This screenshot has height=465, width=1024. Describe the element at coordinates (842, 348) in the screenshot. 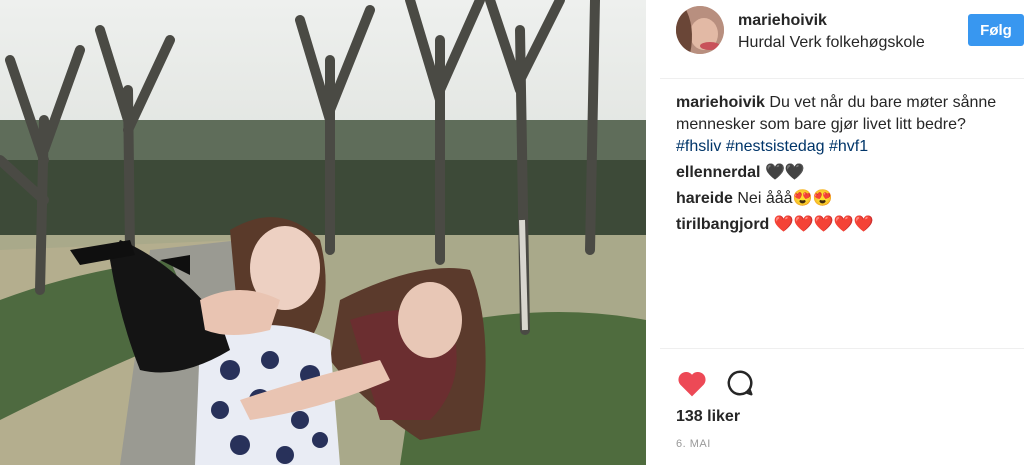

I see `divider` at that location.